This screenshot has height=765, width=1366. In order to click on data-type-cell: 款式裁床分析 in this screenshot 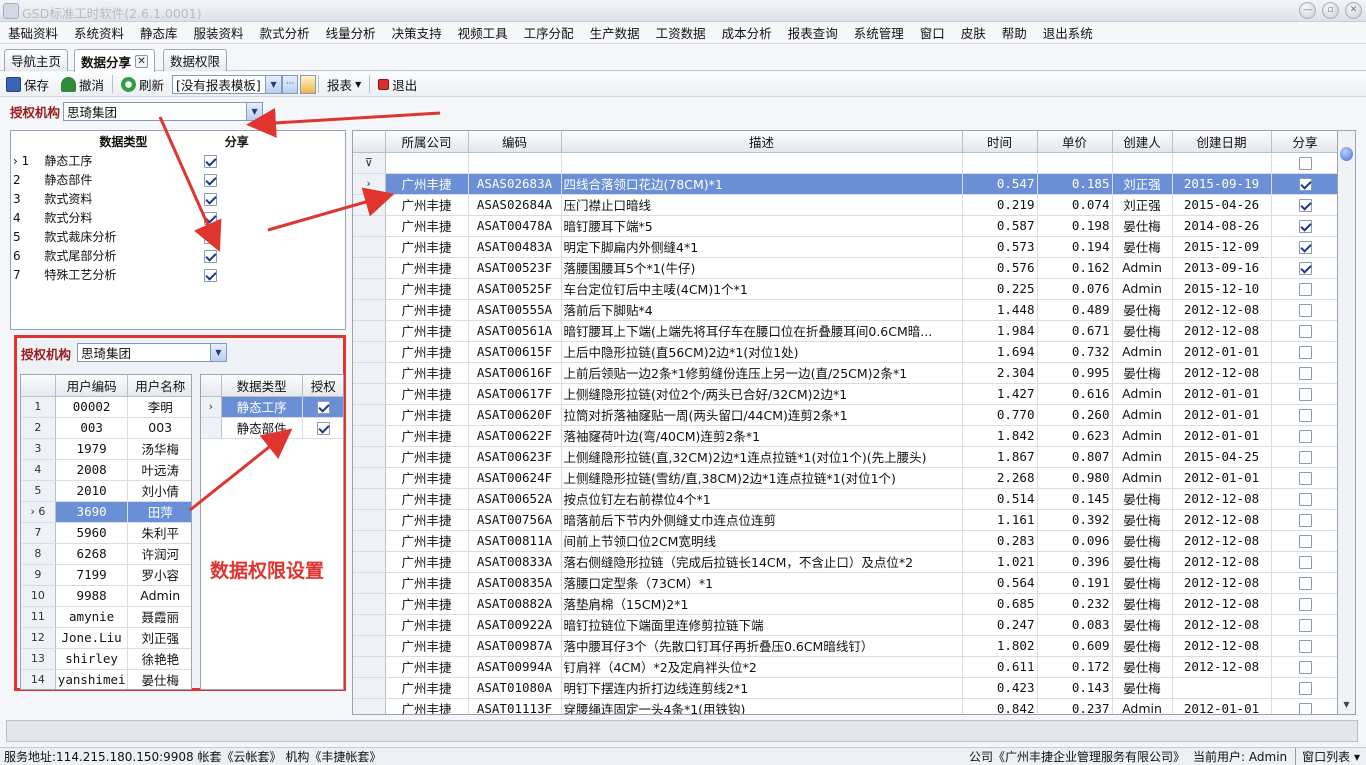, I will do `click(123, 236)`.